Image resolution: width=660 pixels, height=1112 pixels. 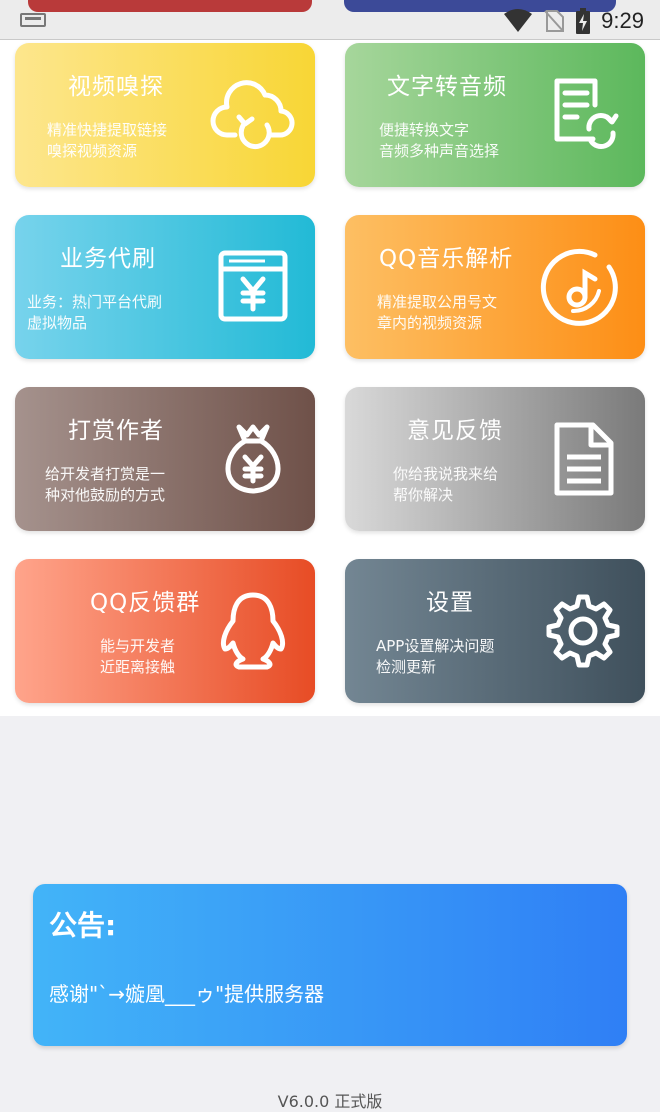 What do you see at coordinates (105, 484) in the screenshot?
I see `card-description: 给开发者打赏是一 种对他鼓励的方式` at bounding box center [105, 484].